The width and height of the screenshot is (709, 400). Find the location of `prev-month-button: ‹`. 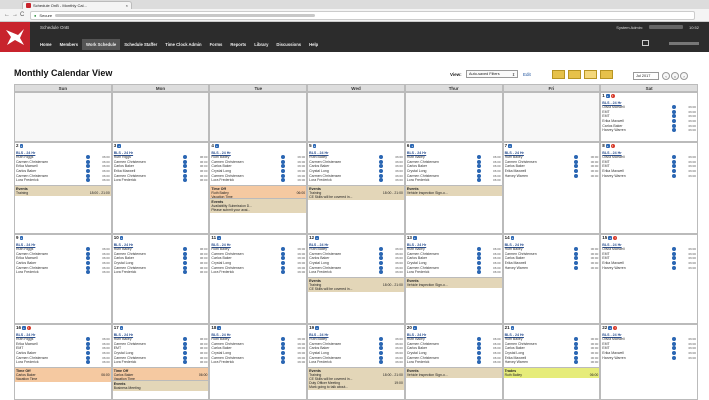

prev-month-button: ‹ is located at coordinates (666, 76).